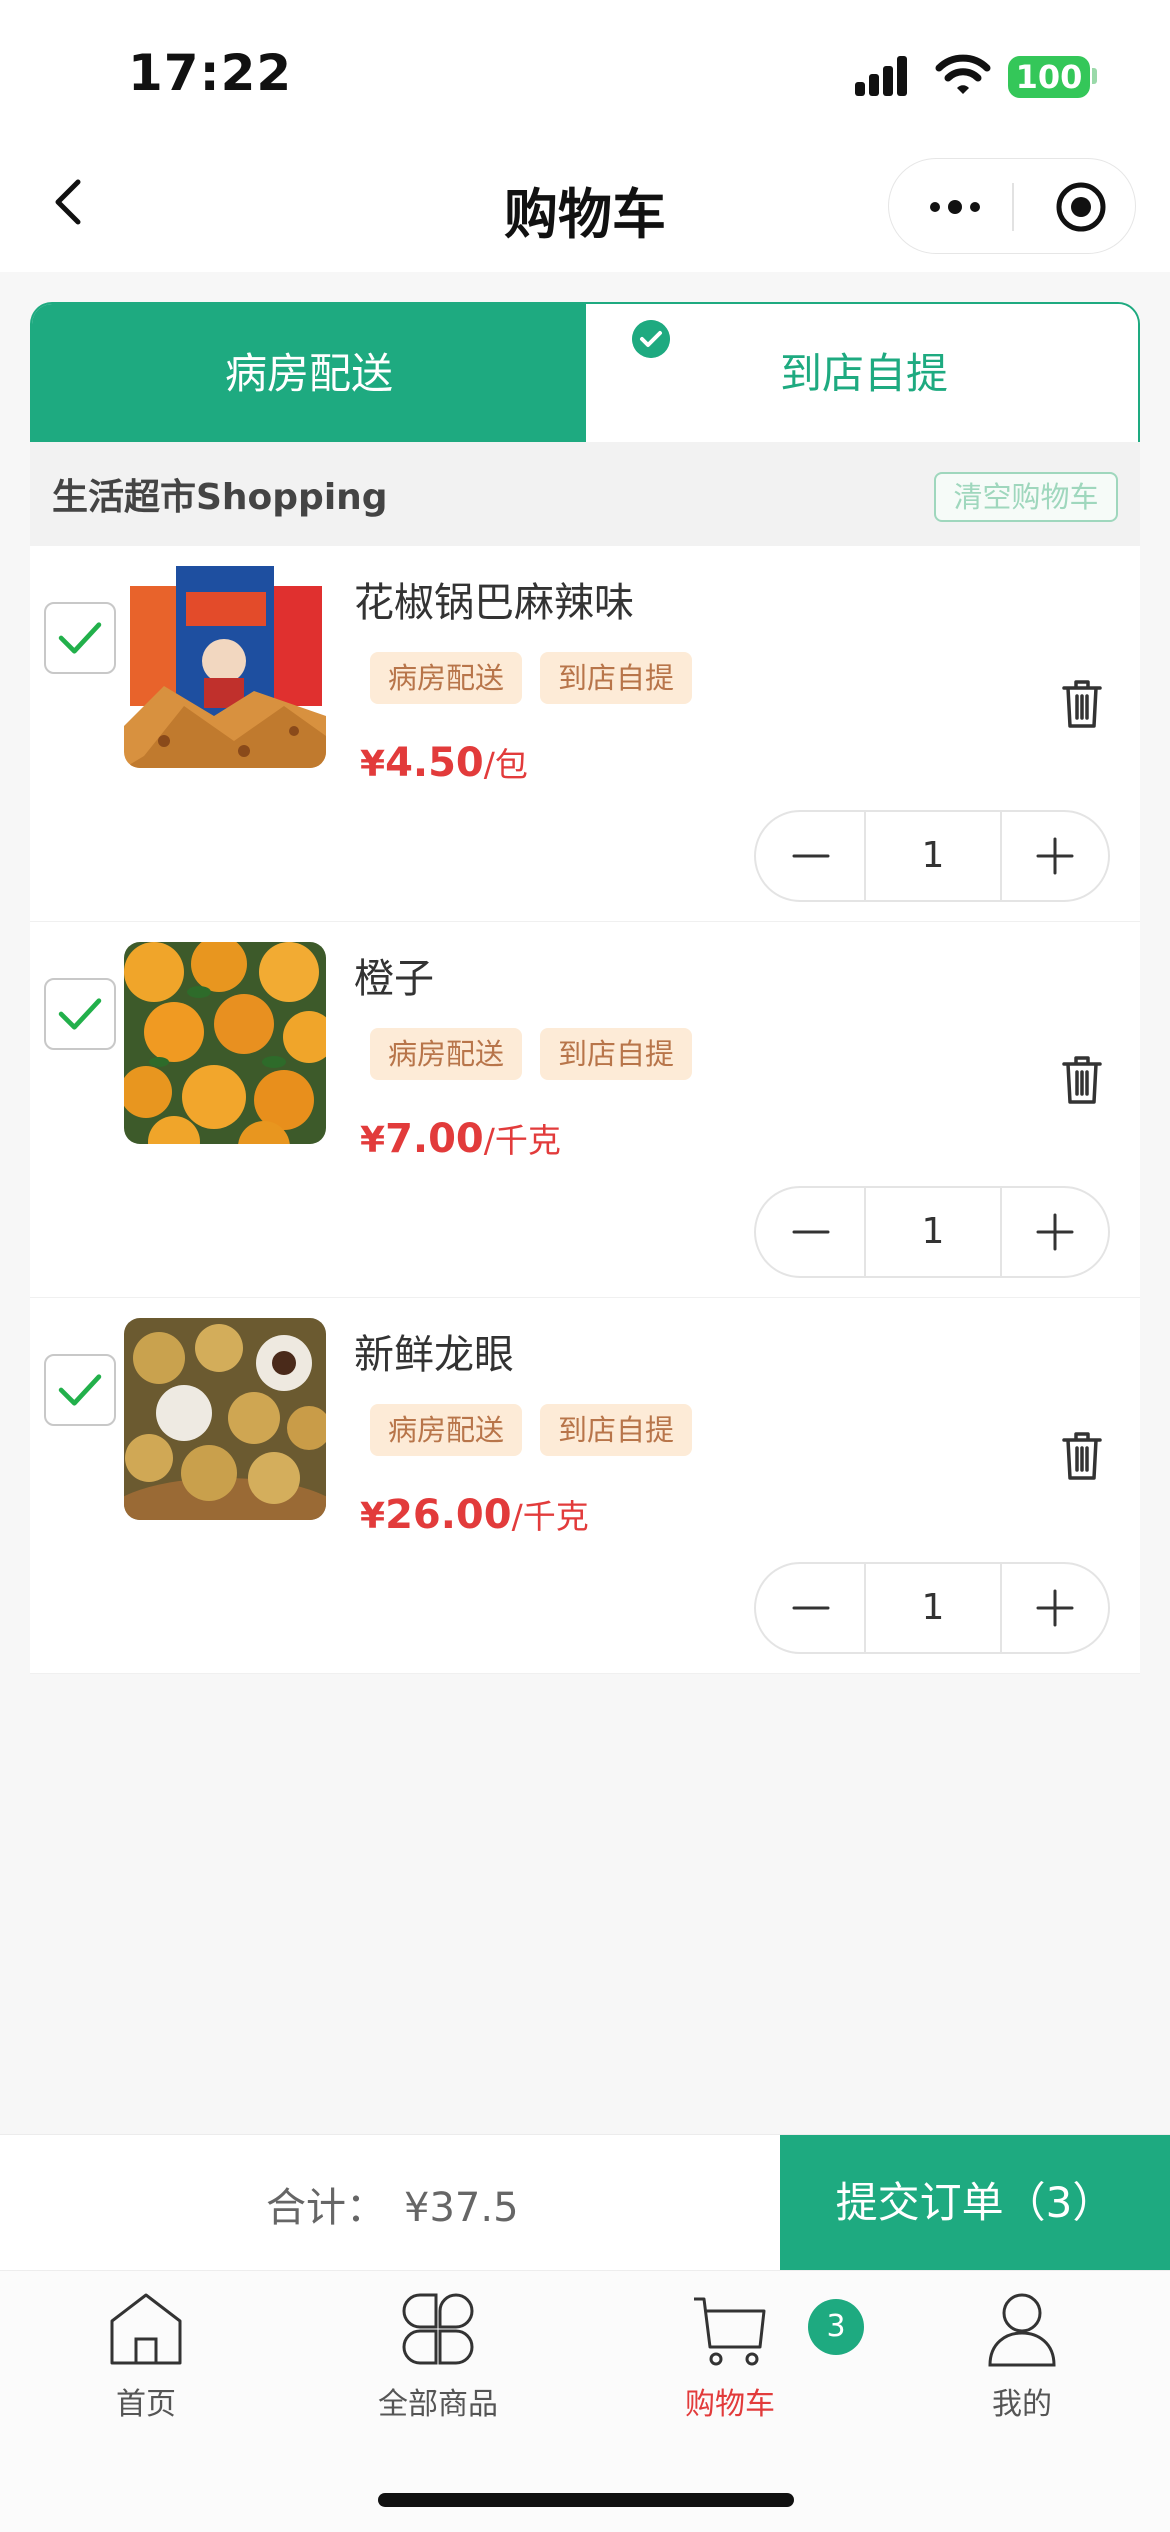 This screenshot has width=1170, height=2532. What do you see at coordinates (1049, 77) in the screenshot?
I see `battery-icon: 100` at bounding box center [1049, 77].